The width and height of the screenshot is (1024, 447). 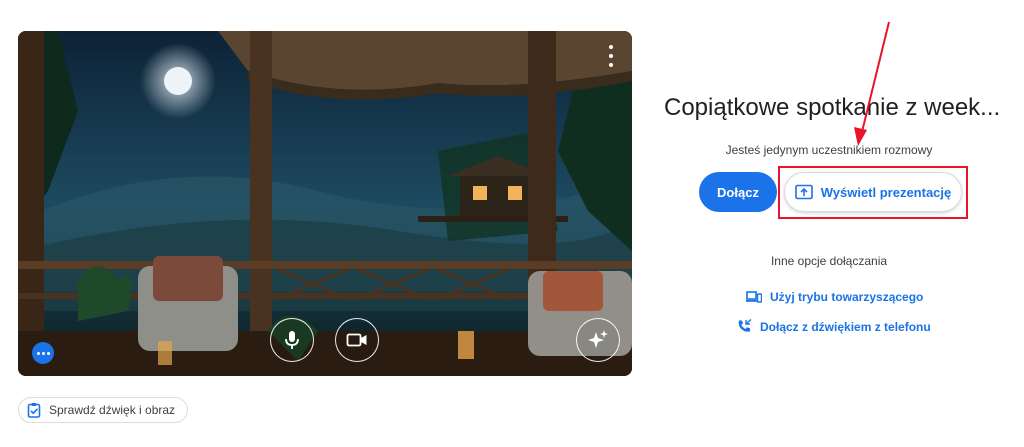 I want to click on camera-toggle-button, so click(x=357, y=340).